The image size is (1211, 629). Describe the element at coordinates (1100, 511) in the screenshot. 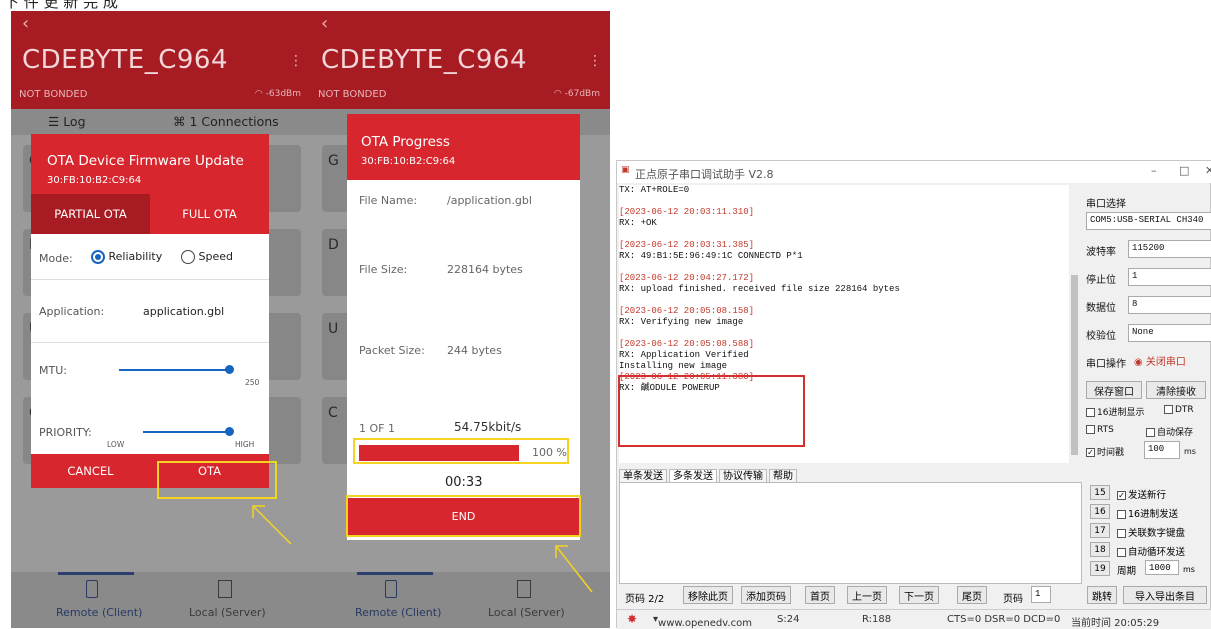

I see `send-slot-button: 16` at that location.